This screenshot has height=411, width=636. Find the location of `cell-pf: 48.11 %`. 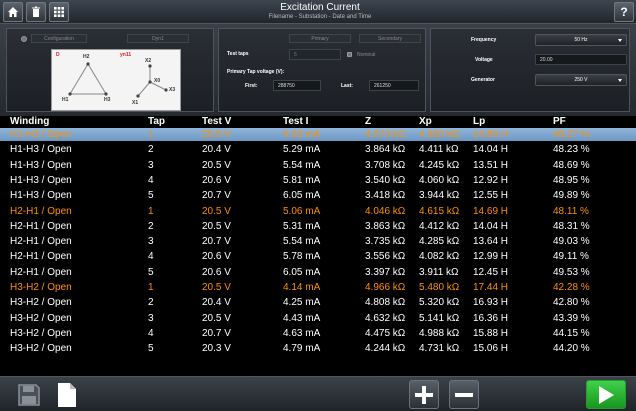

cell-pf: 48.11 % is located at coordinates (571, 211).